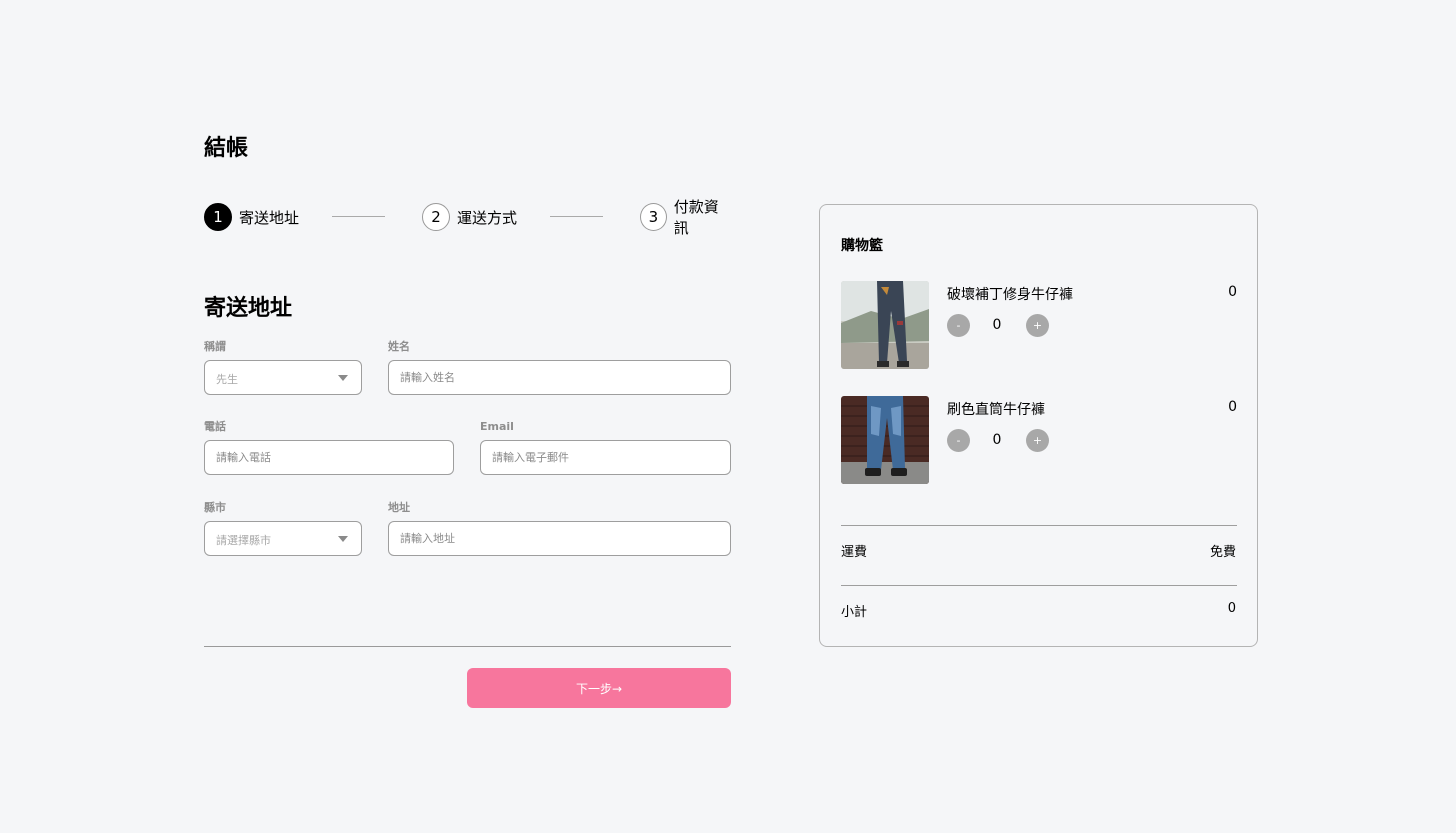  Describe the element at coordinates (283, 377) in the screenshot. I see `salutation-select: 先生` at that location.